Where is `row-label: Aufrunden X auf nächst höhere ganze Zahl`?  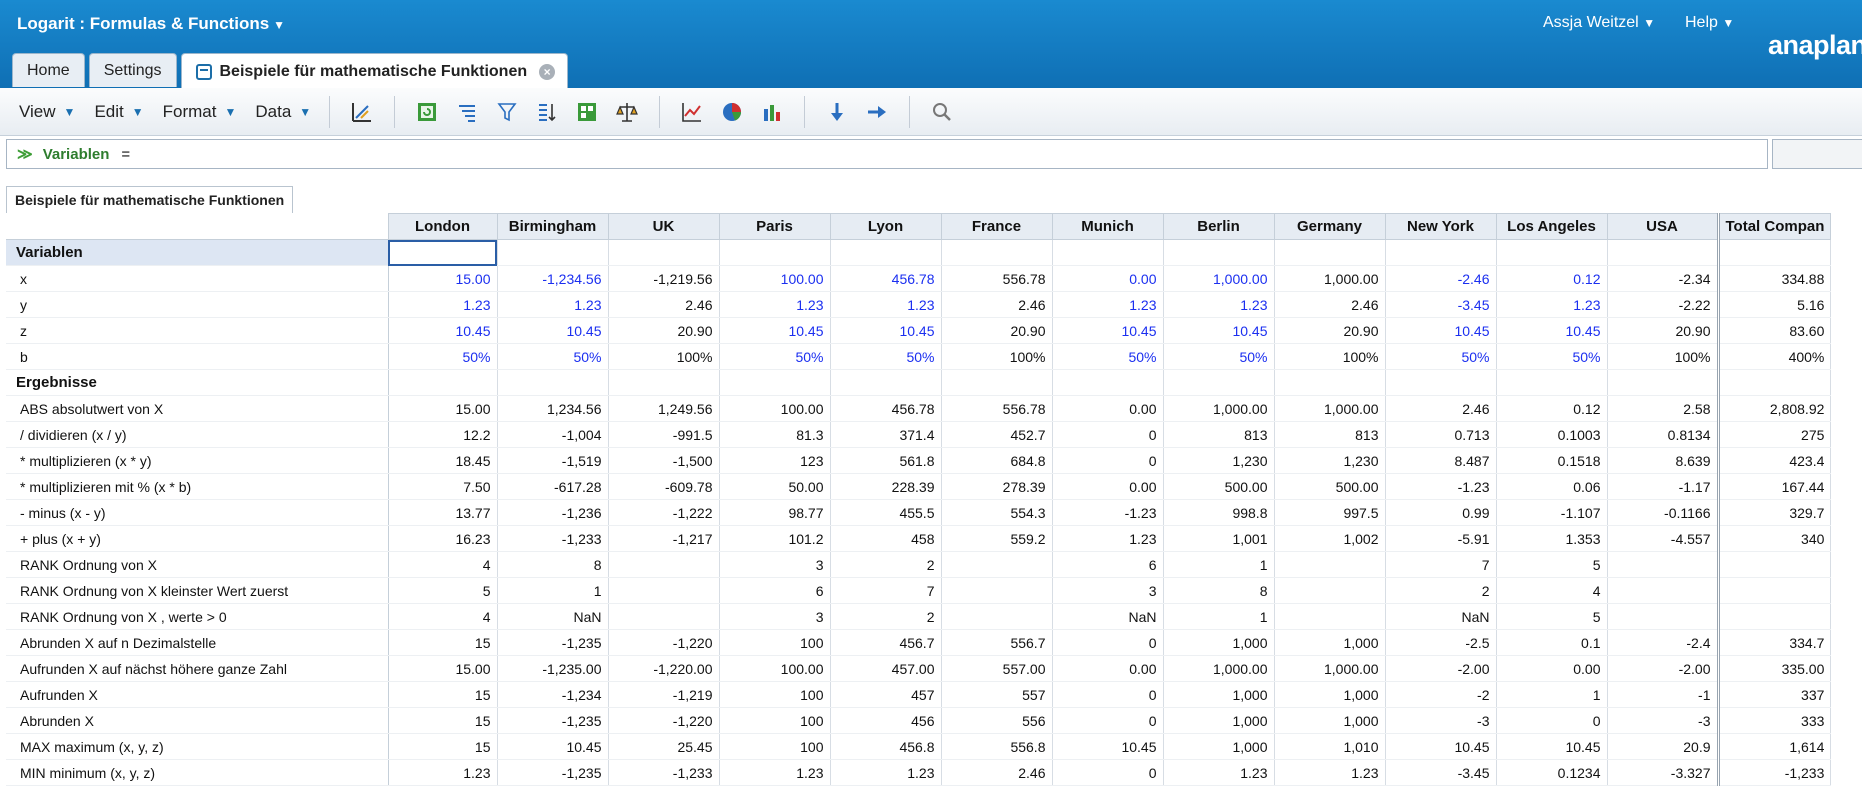 row-label: Aufrunden X auf nächst höhere ganze Zahl is located at coordinates (197, 668).